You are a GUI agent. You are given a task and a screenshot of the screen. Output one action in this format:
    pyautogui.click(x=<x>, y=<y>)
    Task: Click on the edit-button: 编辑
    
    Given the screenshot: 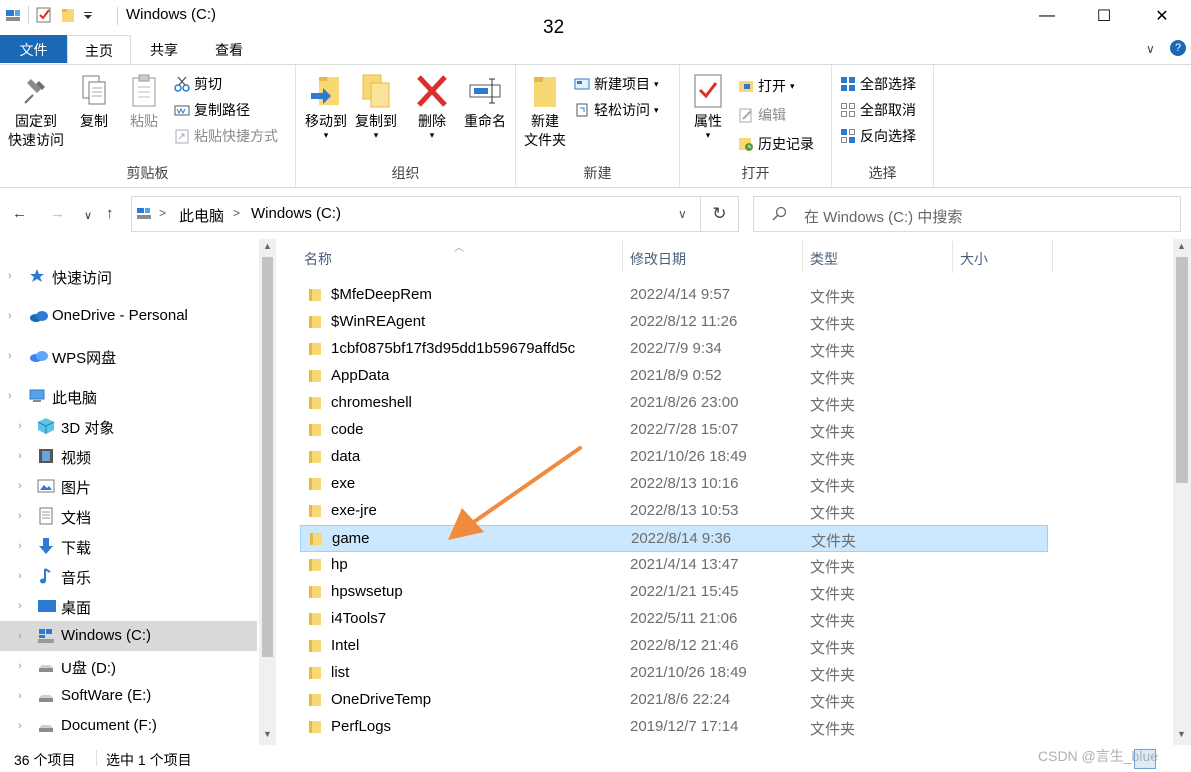 What is the action you would take?
    pyautogui.click(x=762, y=115)
    